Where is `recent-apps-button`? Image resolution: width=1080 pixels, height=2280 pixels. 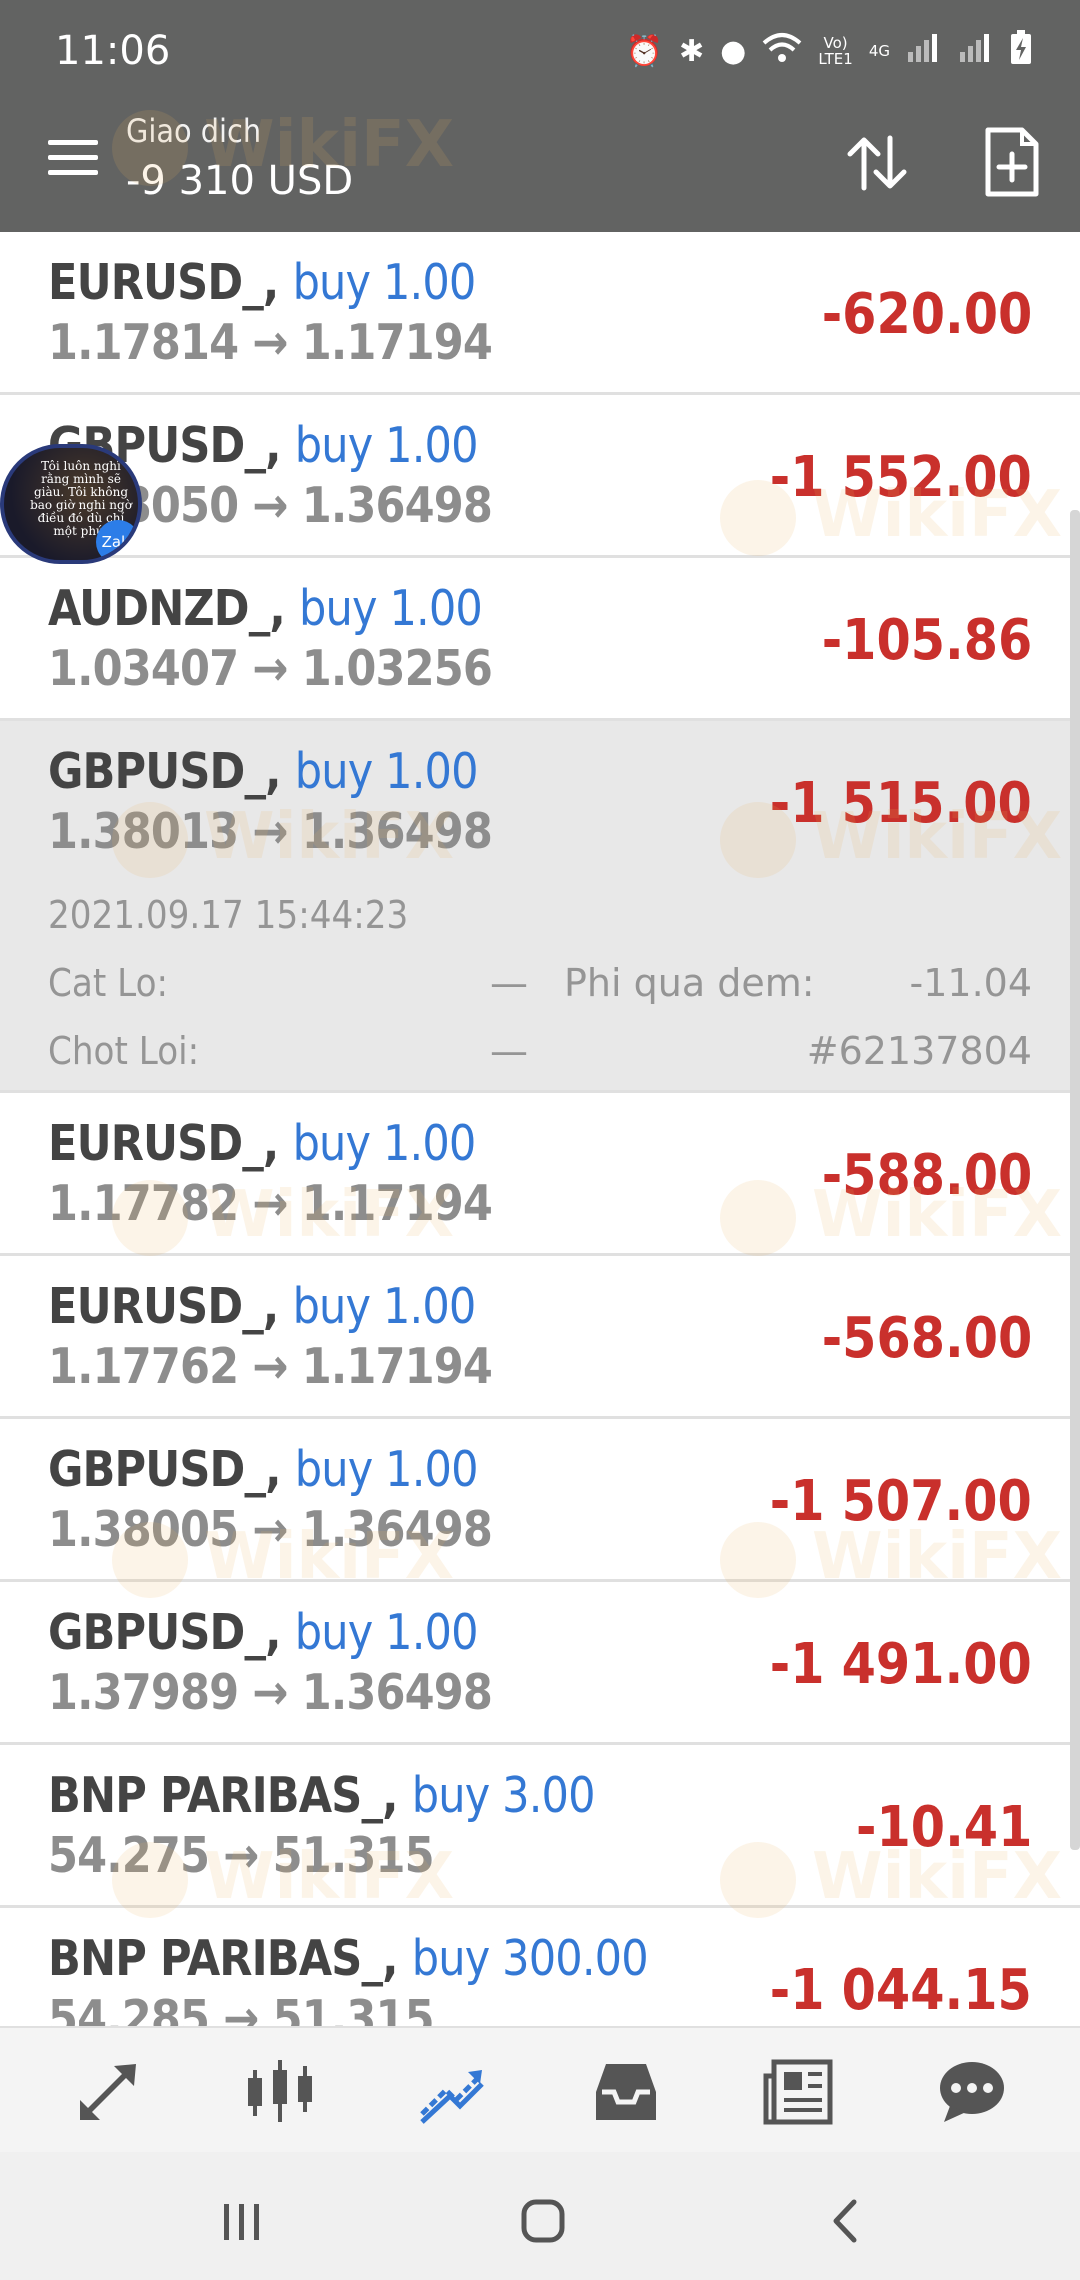
recent-apps-button is located at coordinates (242, 2221).